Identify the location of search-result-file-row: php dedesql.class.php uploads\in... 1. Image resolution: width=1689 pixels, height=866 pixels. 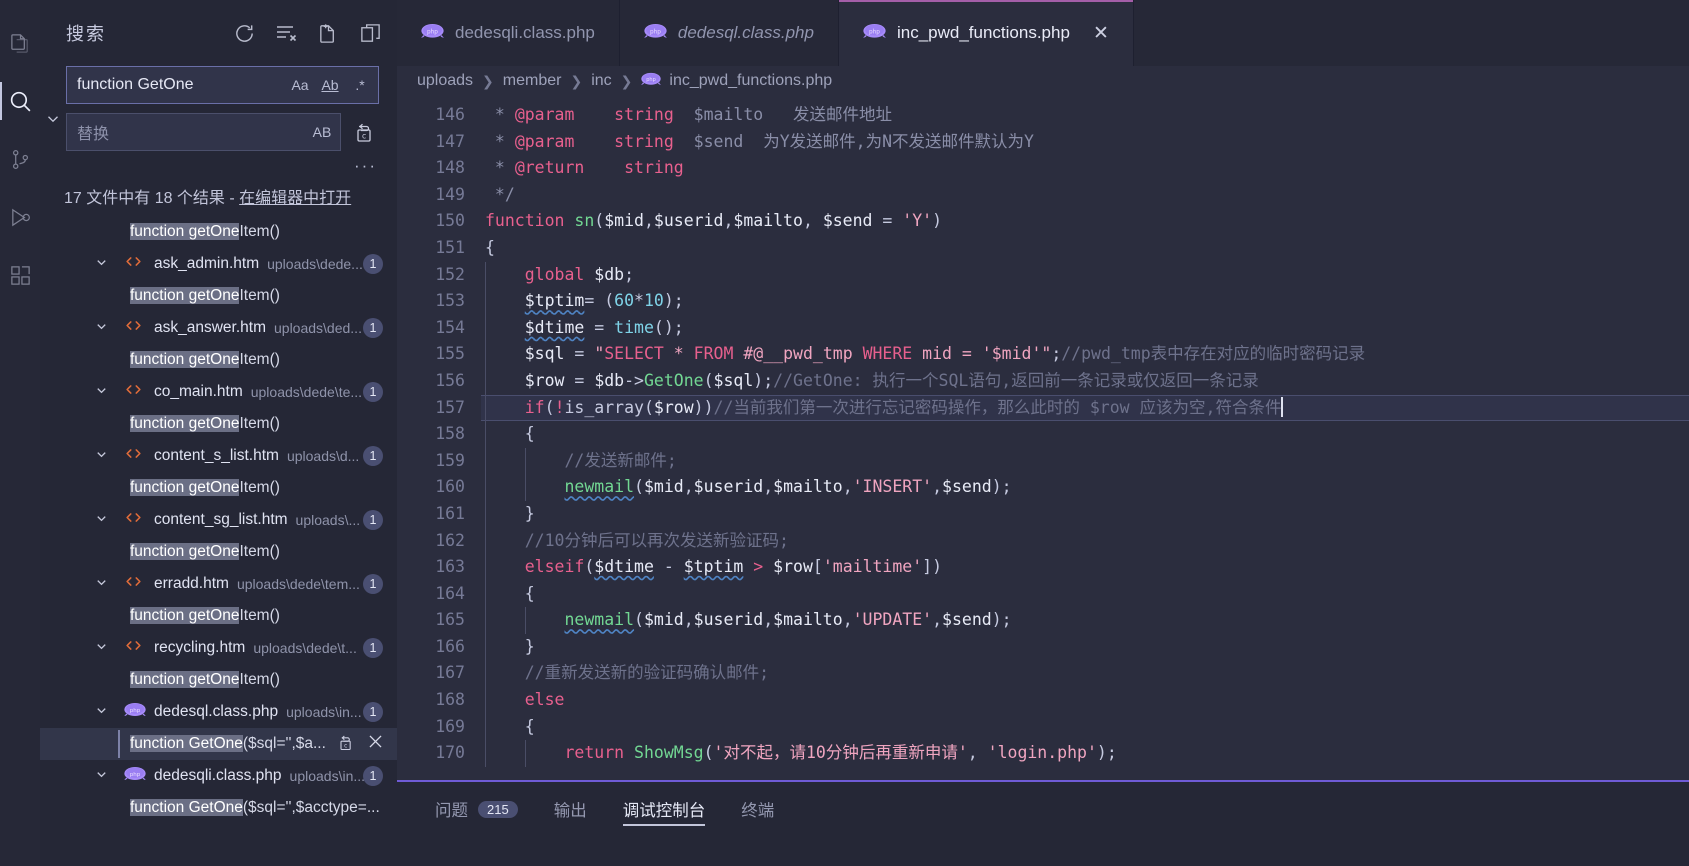
(218, 712).